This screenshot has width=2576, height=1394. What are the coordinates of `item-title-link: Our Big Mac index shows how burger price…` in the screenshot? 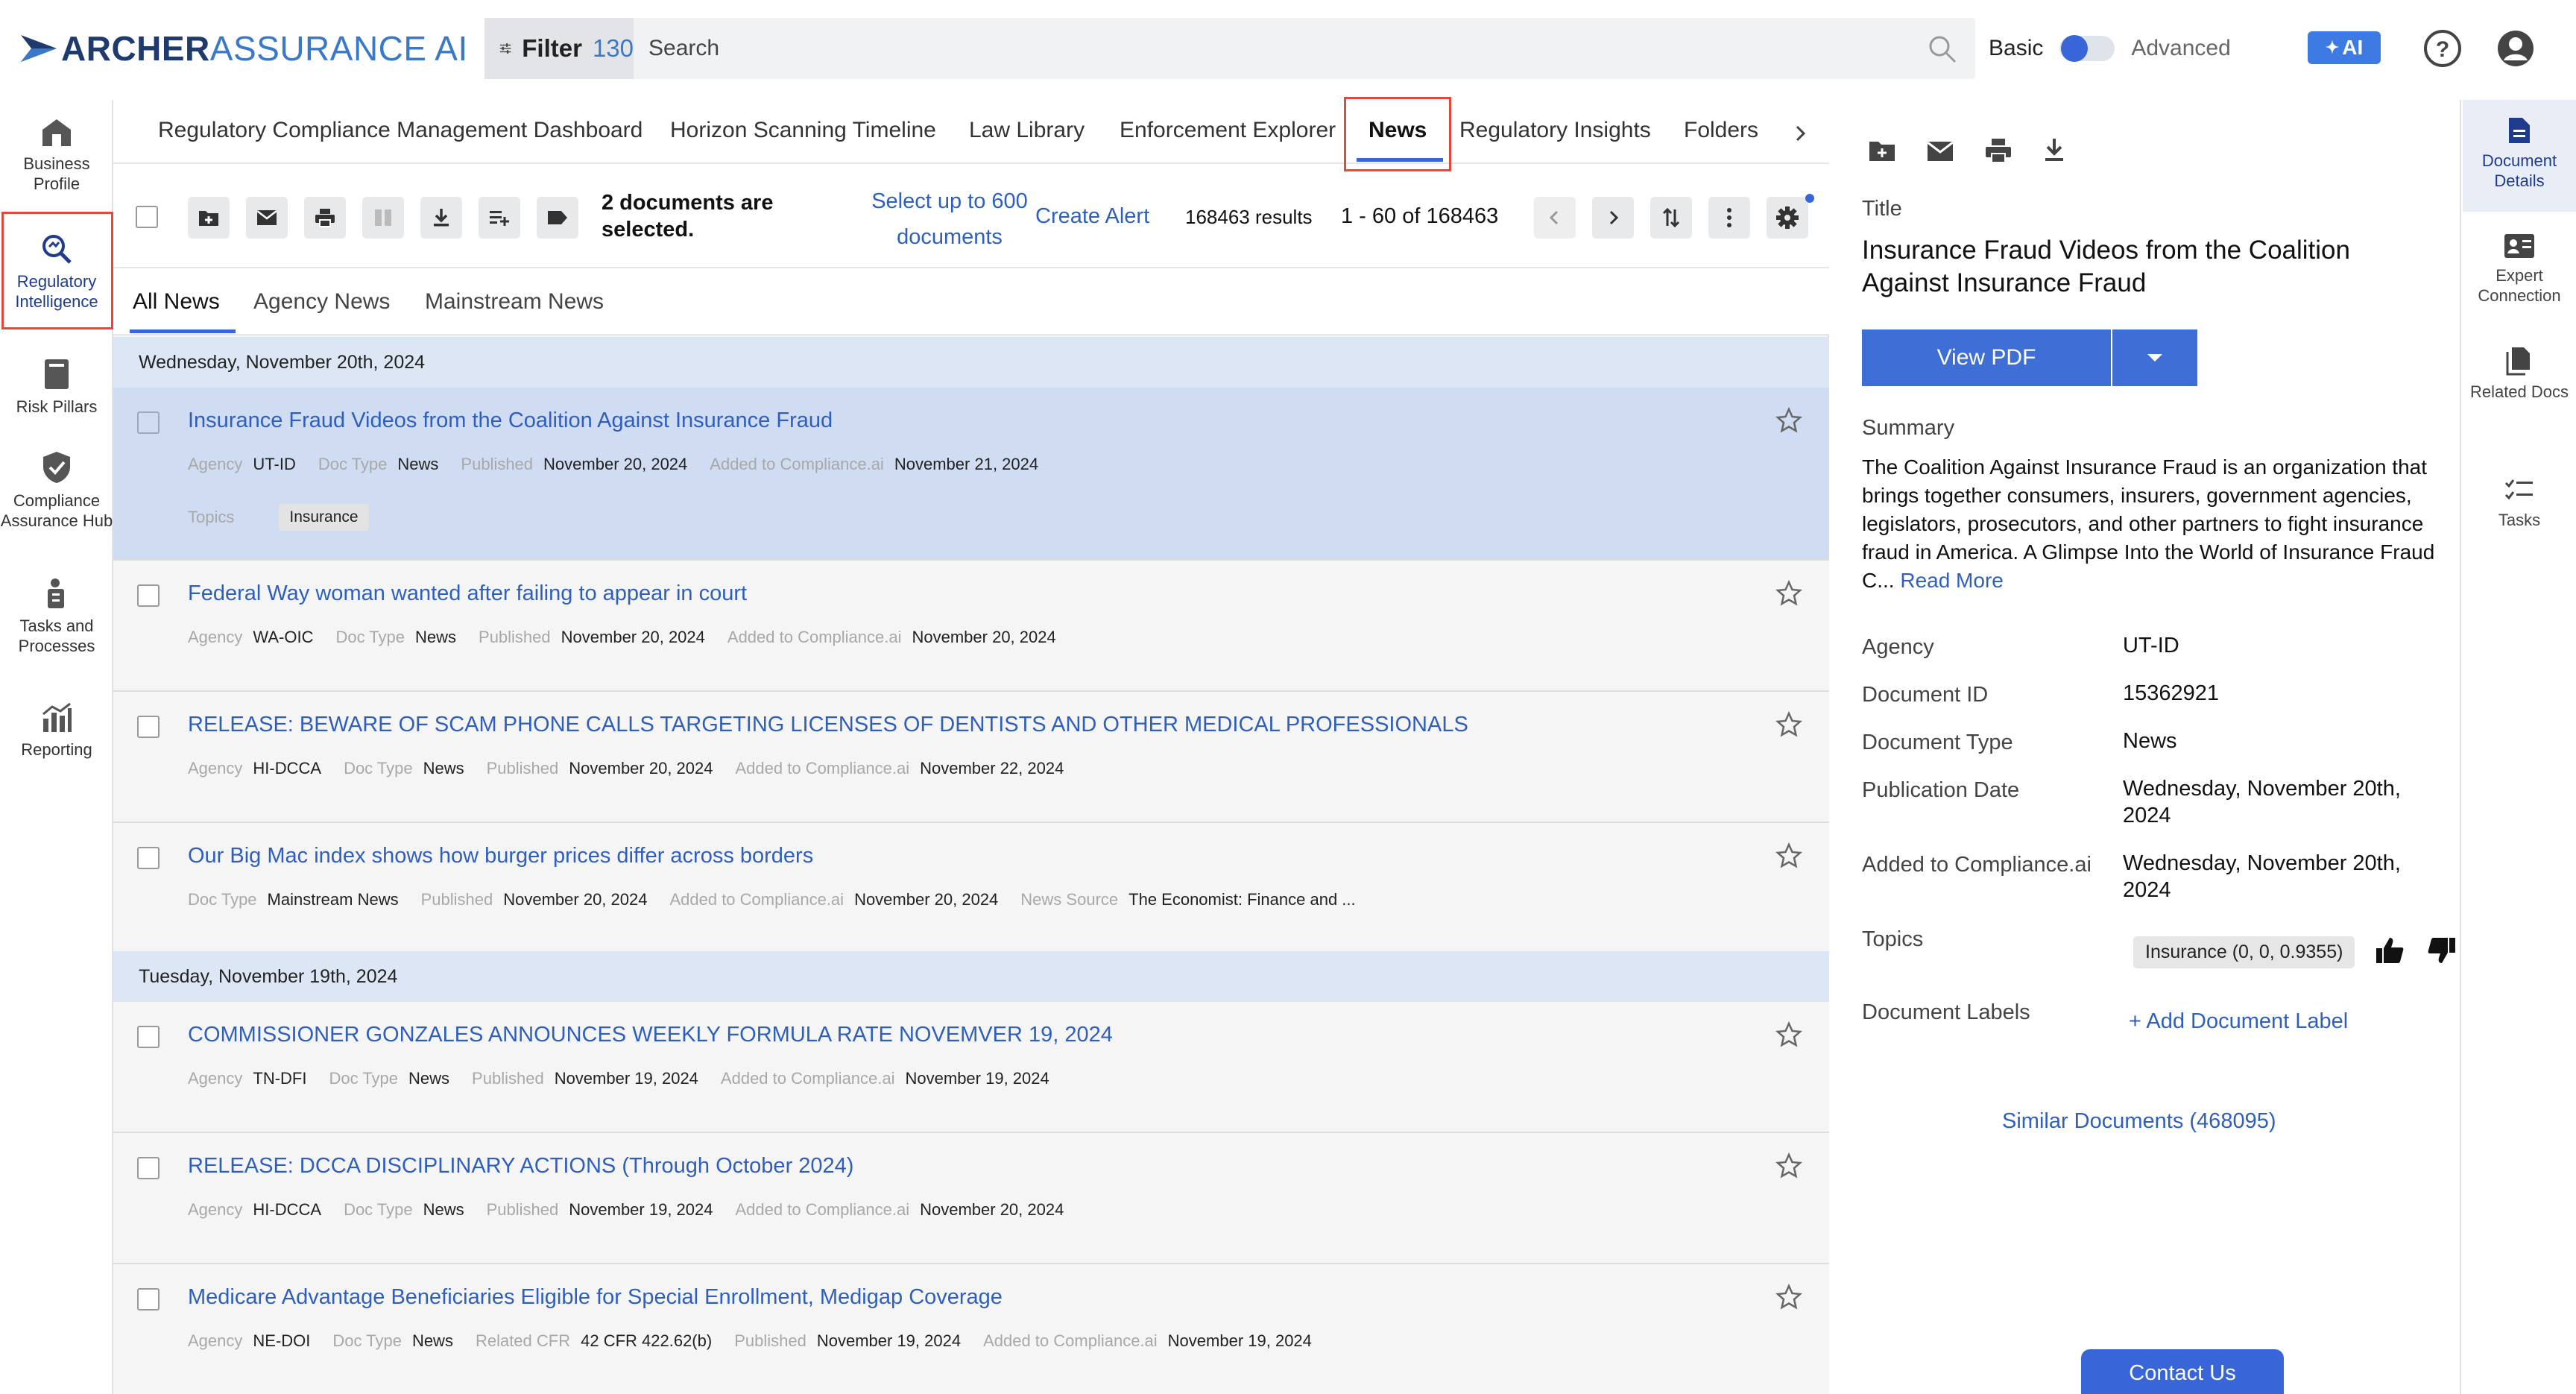 It's located at (500, 856).